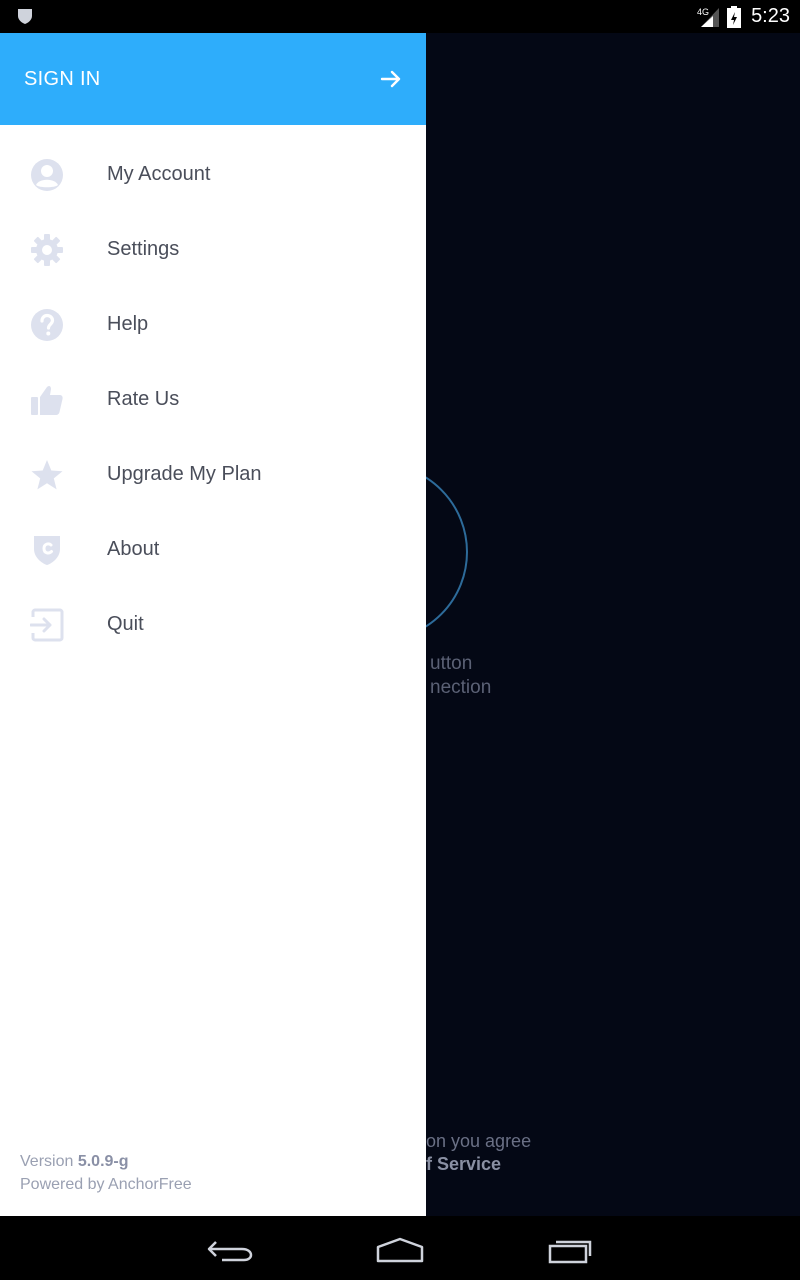 The width and height of the screenshot is (800, 1280). Describe the element at coordinates (213, 549) in the screenshot. I see `menu-item-about: About` at that location.